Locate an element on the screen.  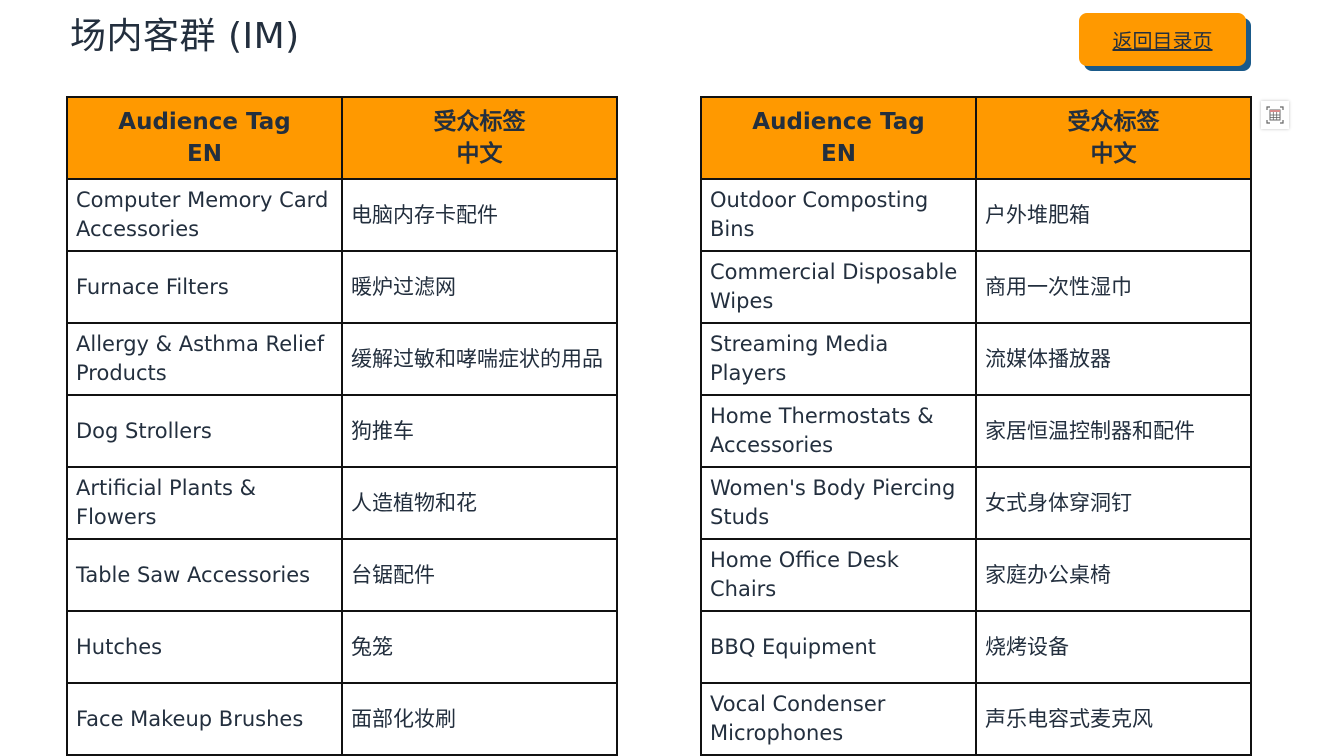
cell-zh: 人造植物和花 is located at coordinates (479, 503).